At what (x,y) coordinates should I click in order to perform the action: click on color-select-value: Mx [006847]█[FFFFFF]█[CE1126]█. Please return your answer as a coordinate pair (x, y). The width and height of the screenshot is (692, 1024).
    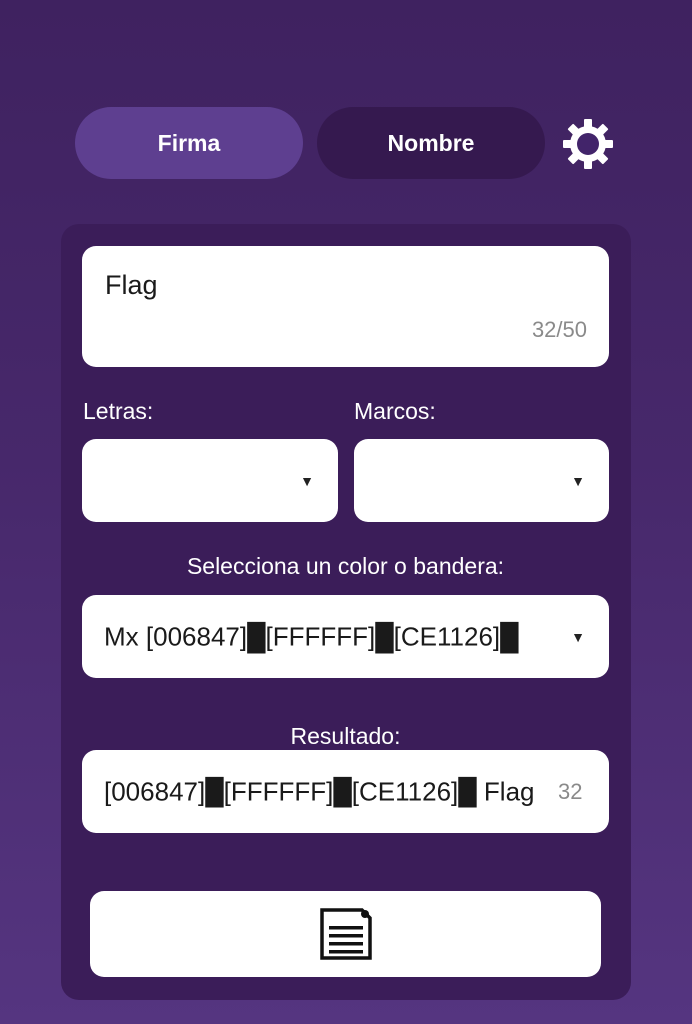
    Looking at the image, I should click on (311, 636).